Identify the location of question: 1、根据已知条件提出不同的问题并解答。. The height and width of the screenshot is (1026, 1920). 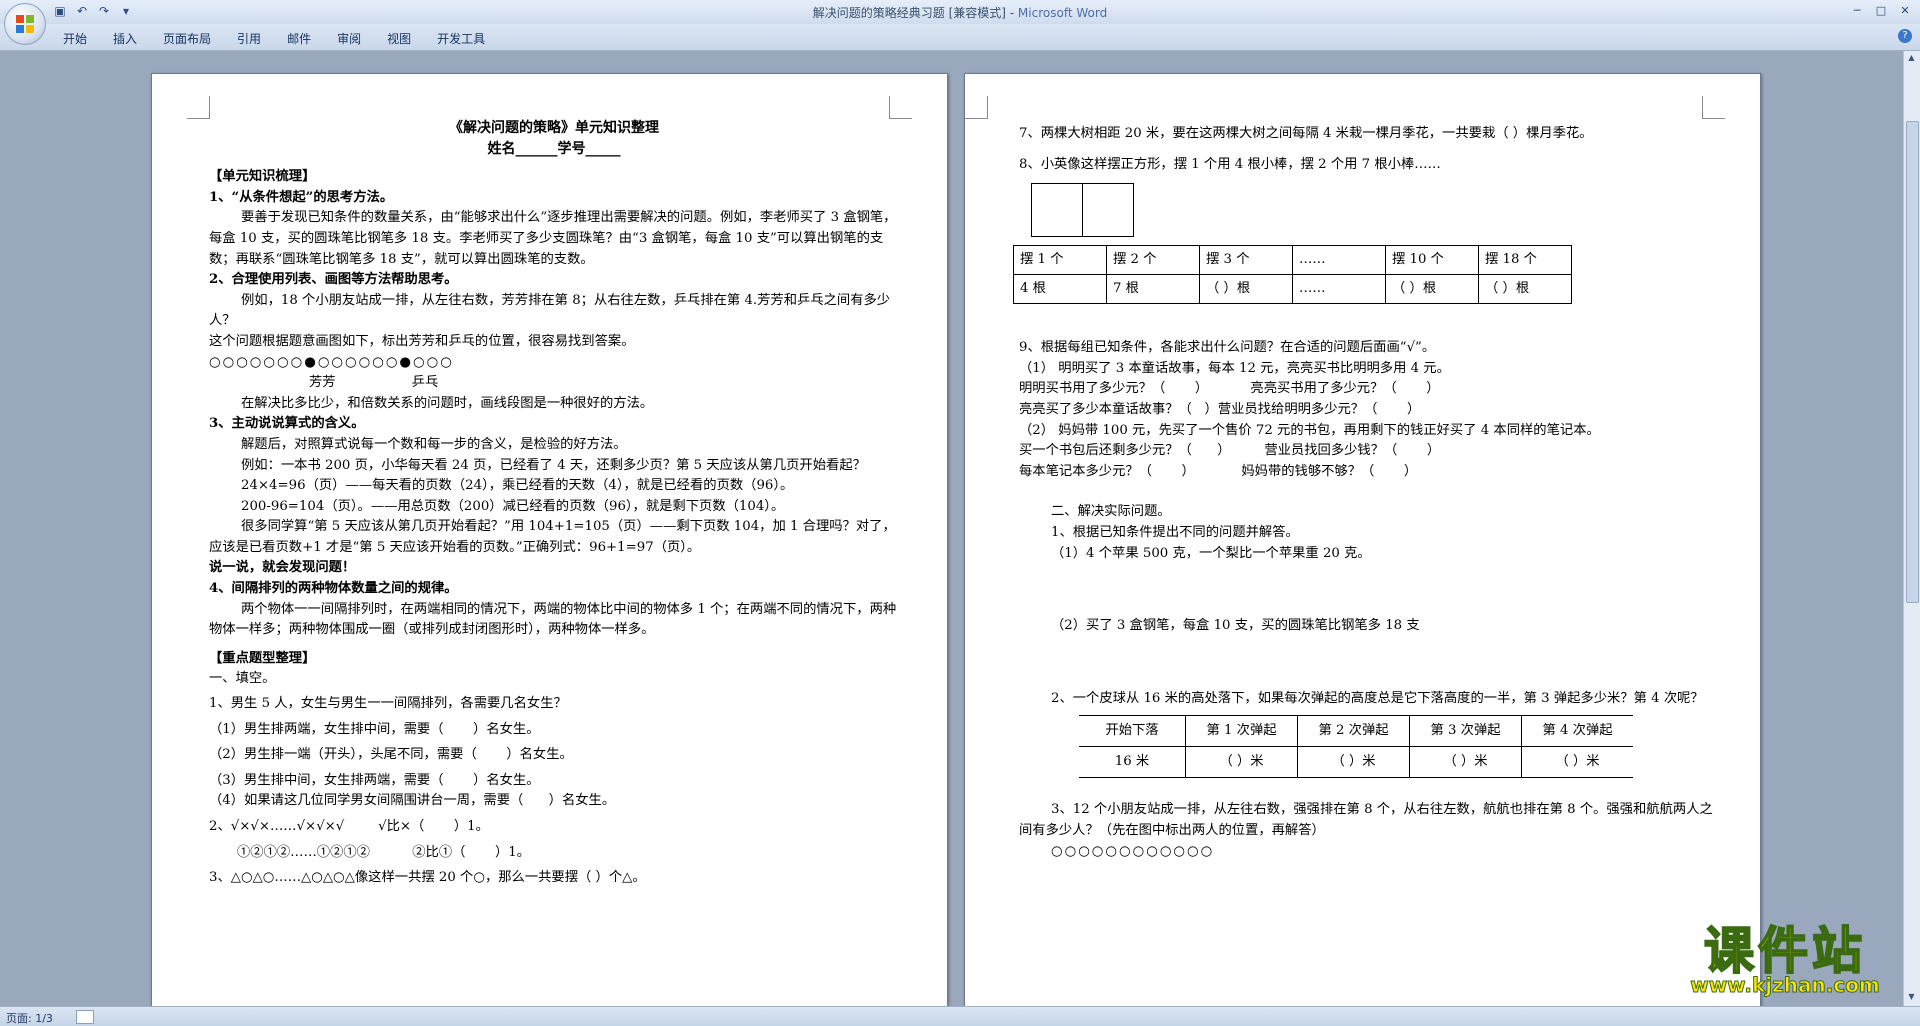
(1175, 532).